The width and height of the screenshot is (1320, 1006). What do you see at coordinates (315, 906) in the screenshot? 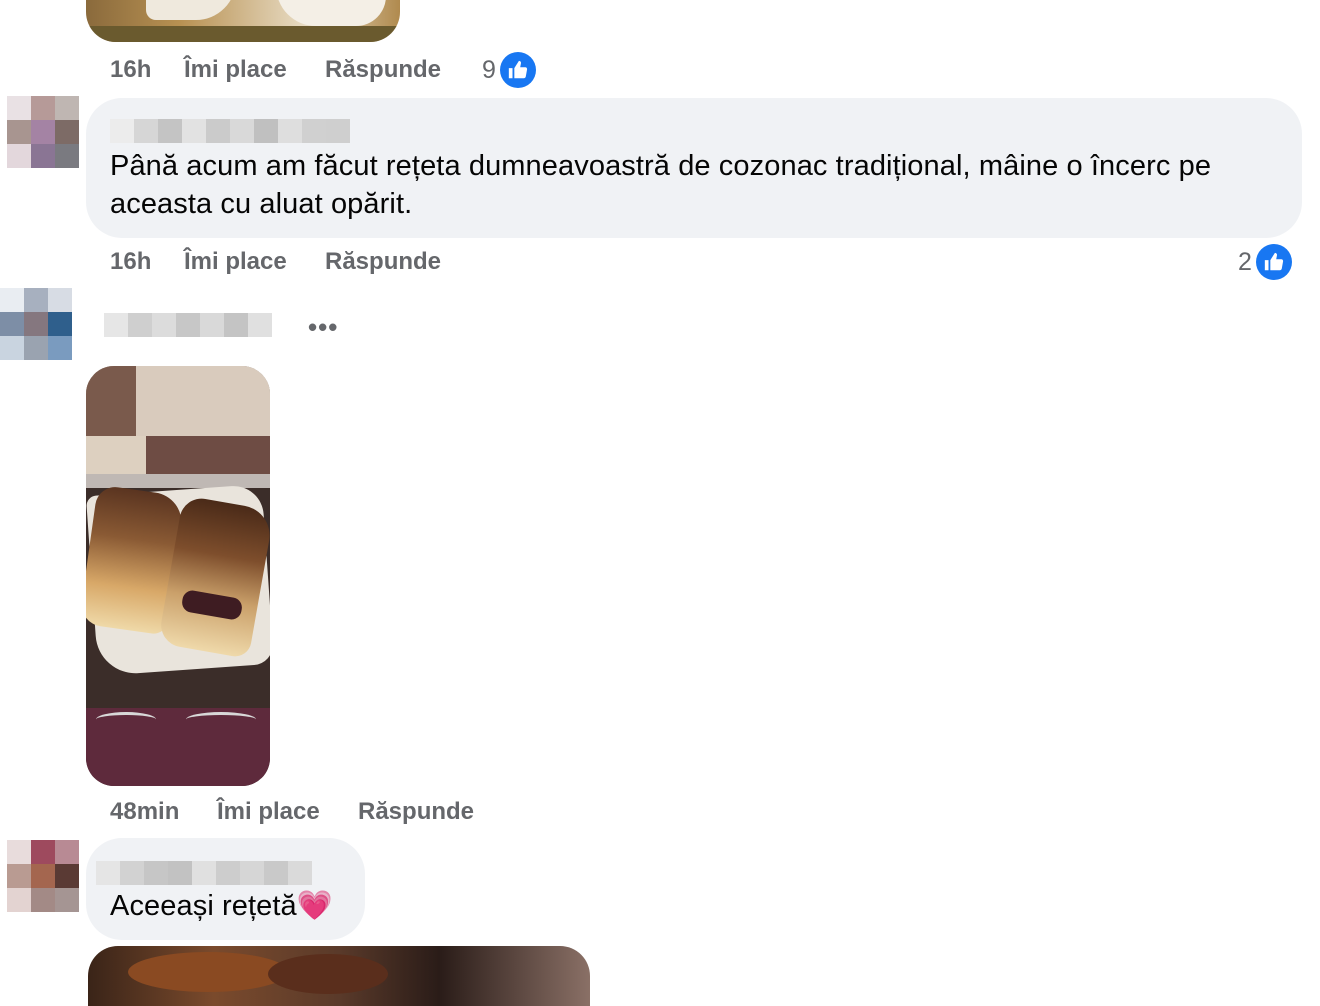
I see `pink-heart-emoji: 💗` at bounding box center [315, 906].